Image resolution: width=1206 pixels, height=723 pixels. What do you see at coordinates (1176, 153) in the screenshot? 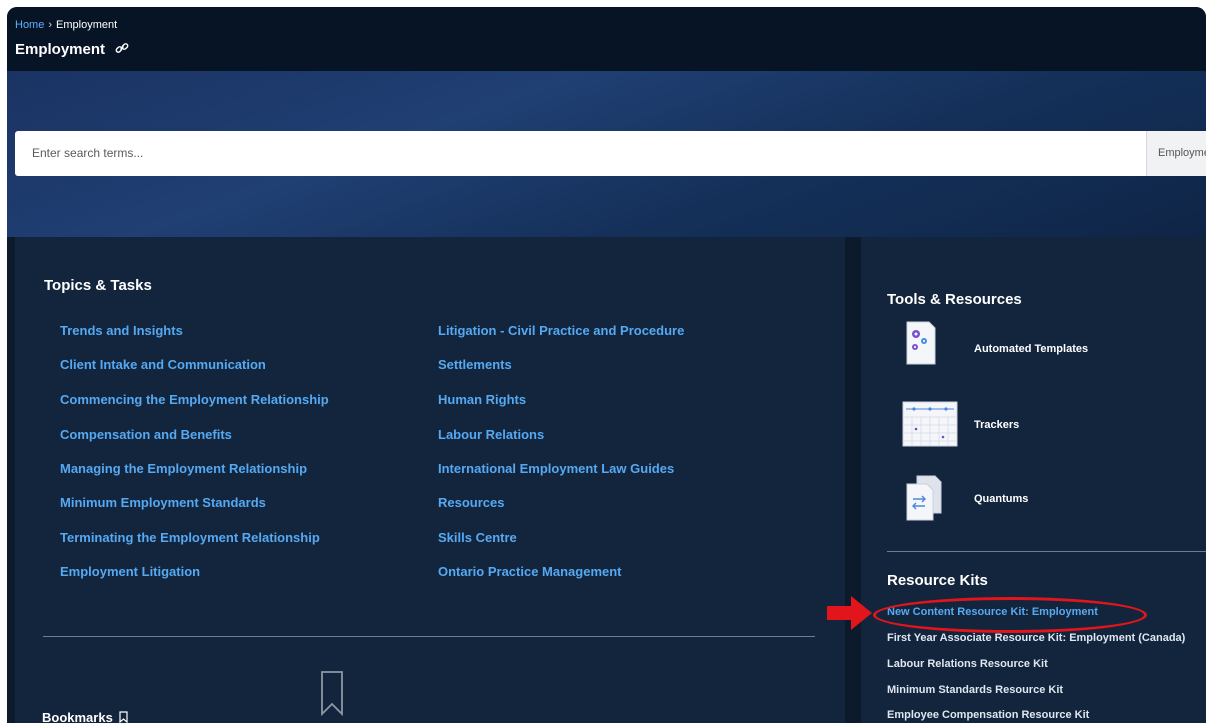
I see `search-scope-dropdown: Employme` at bounding box center [1176, 153].